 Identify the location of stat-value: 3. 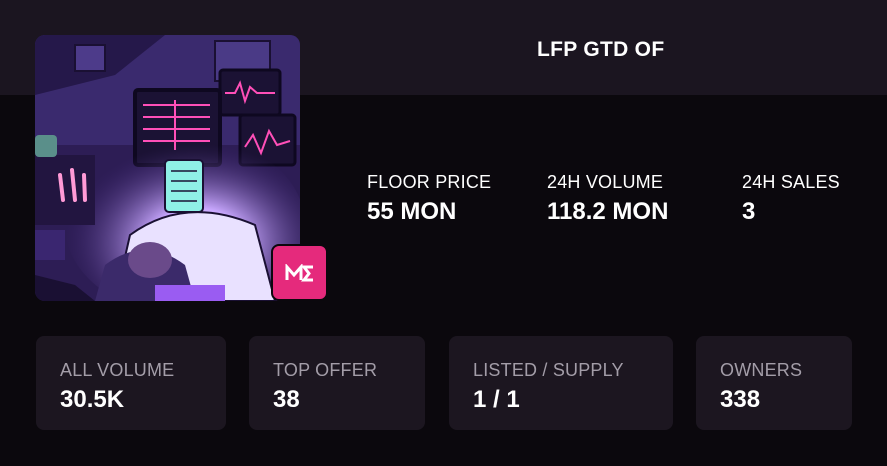
(749, 211).